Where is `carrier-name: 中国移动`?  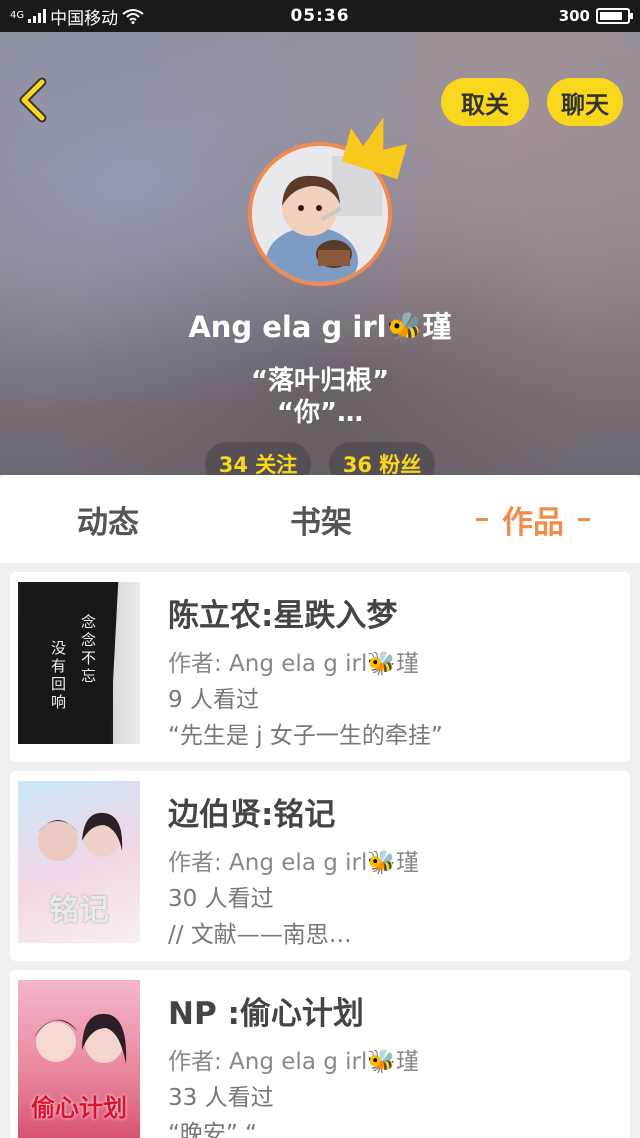
carrier-name: 中国移动 is located at coordinates (84, 18).